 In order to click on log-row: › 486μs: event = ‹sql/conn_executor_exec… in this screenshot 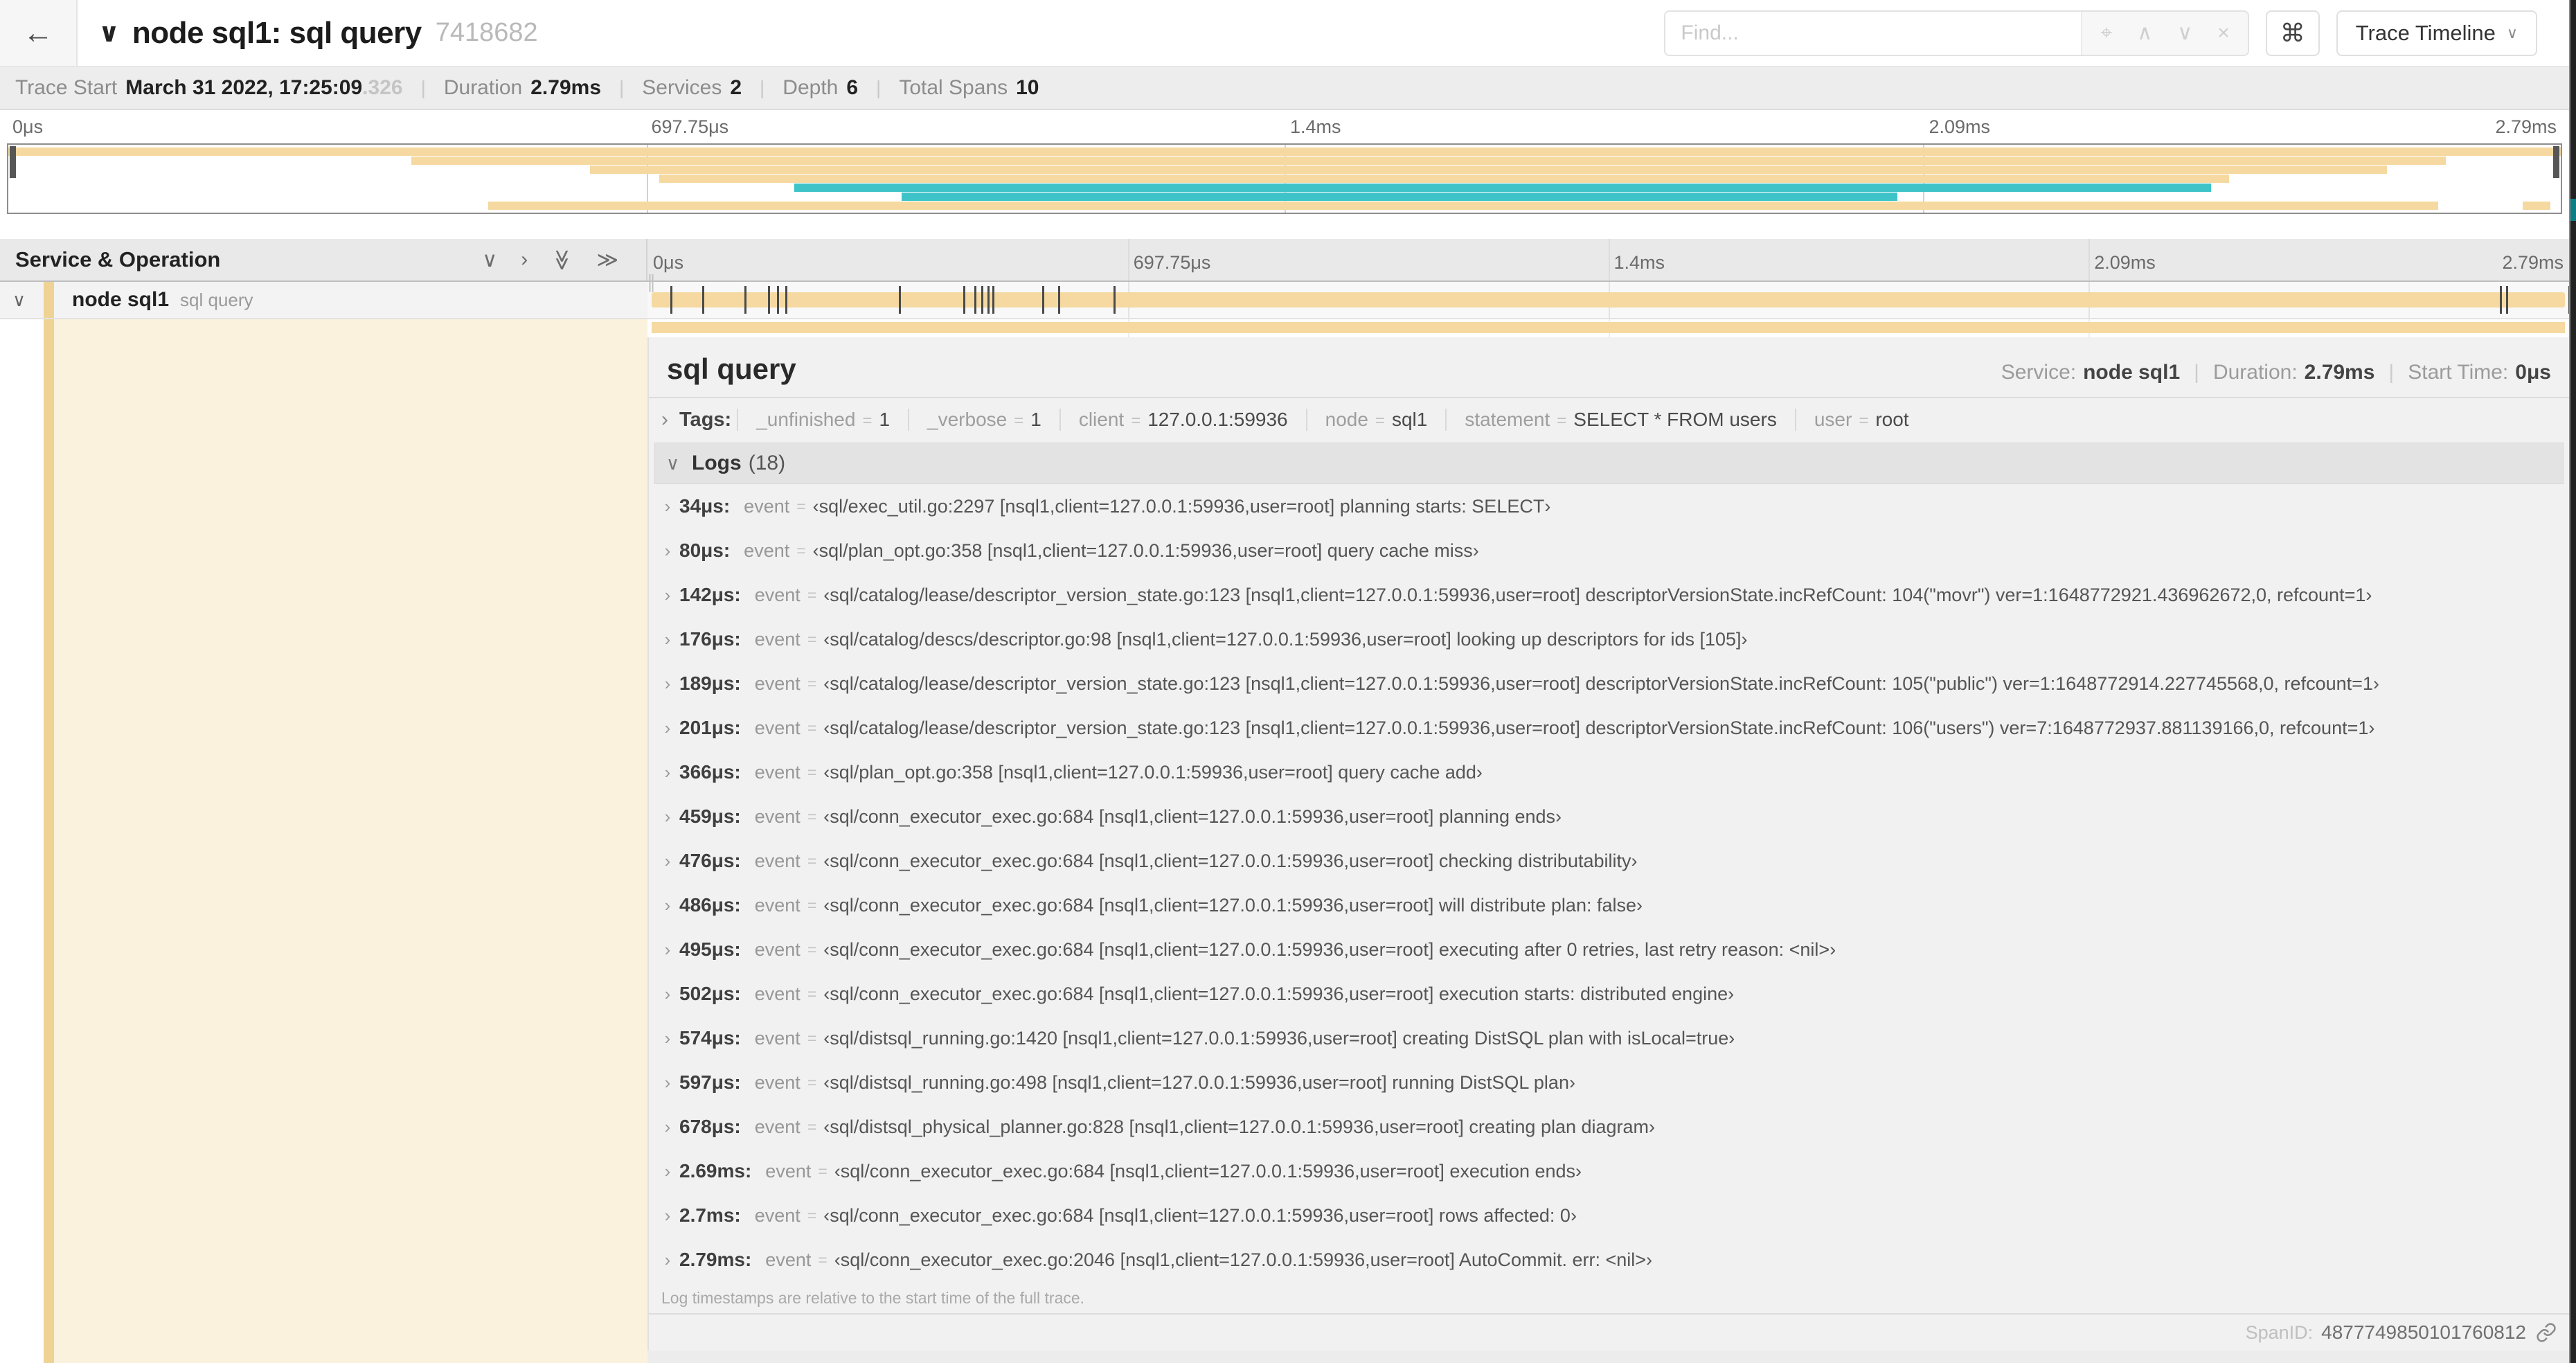, I will do `click(1612, 905)`.